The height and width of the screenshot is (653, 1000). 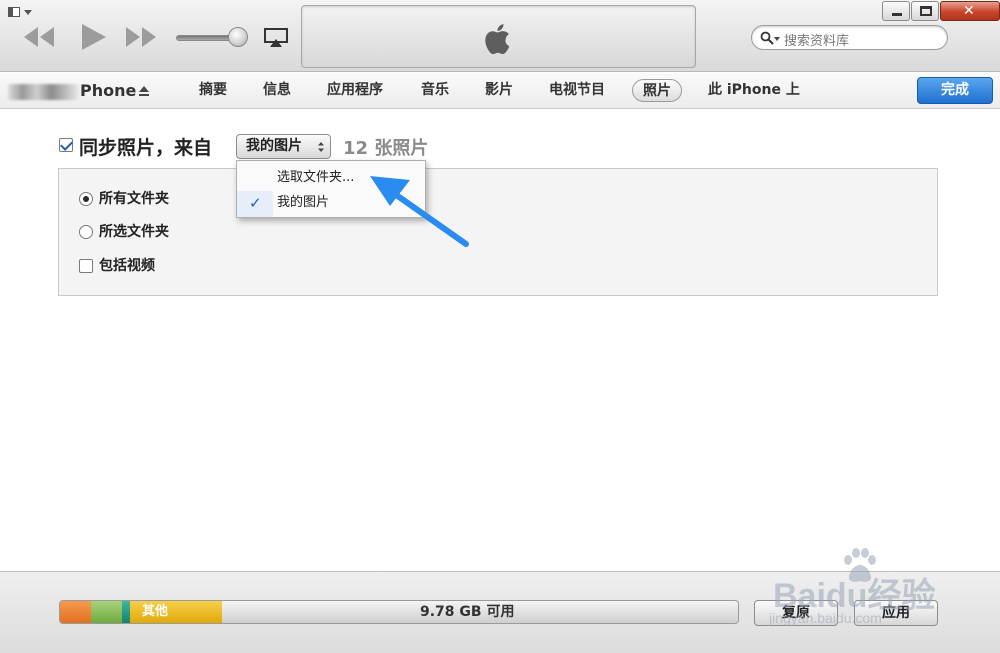 What do you see at coordinates (467, 612) in the screenshot?
I see `capacity-free-label: 9.78 GB 可用` at bounding box center [467, 612].